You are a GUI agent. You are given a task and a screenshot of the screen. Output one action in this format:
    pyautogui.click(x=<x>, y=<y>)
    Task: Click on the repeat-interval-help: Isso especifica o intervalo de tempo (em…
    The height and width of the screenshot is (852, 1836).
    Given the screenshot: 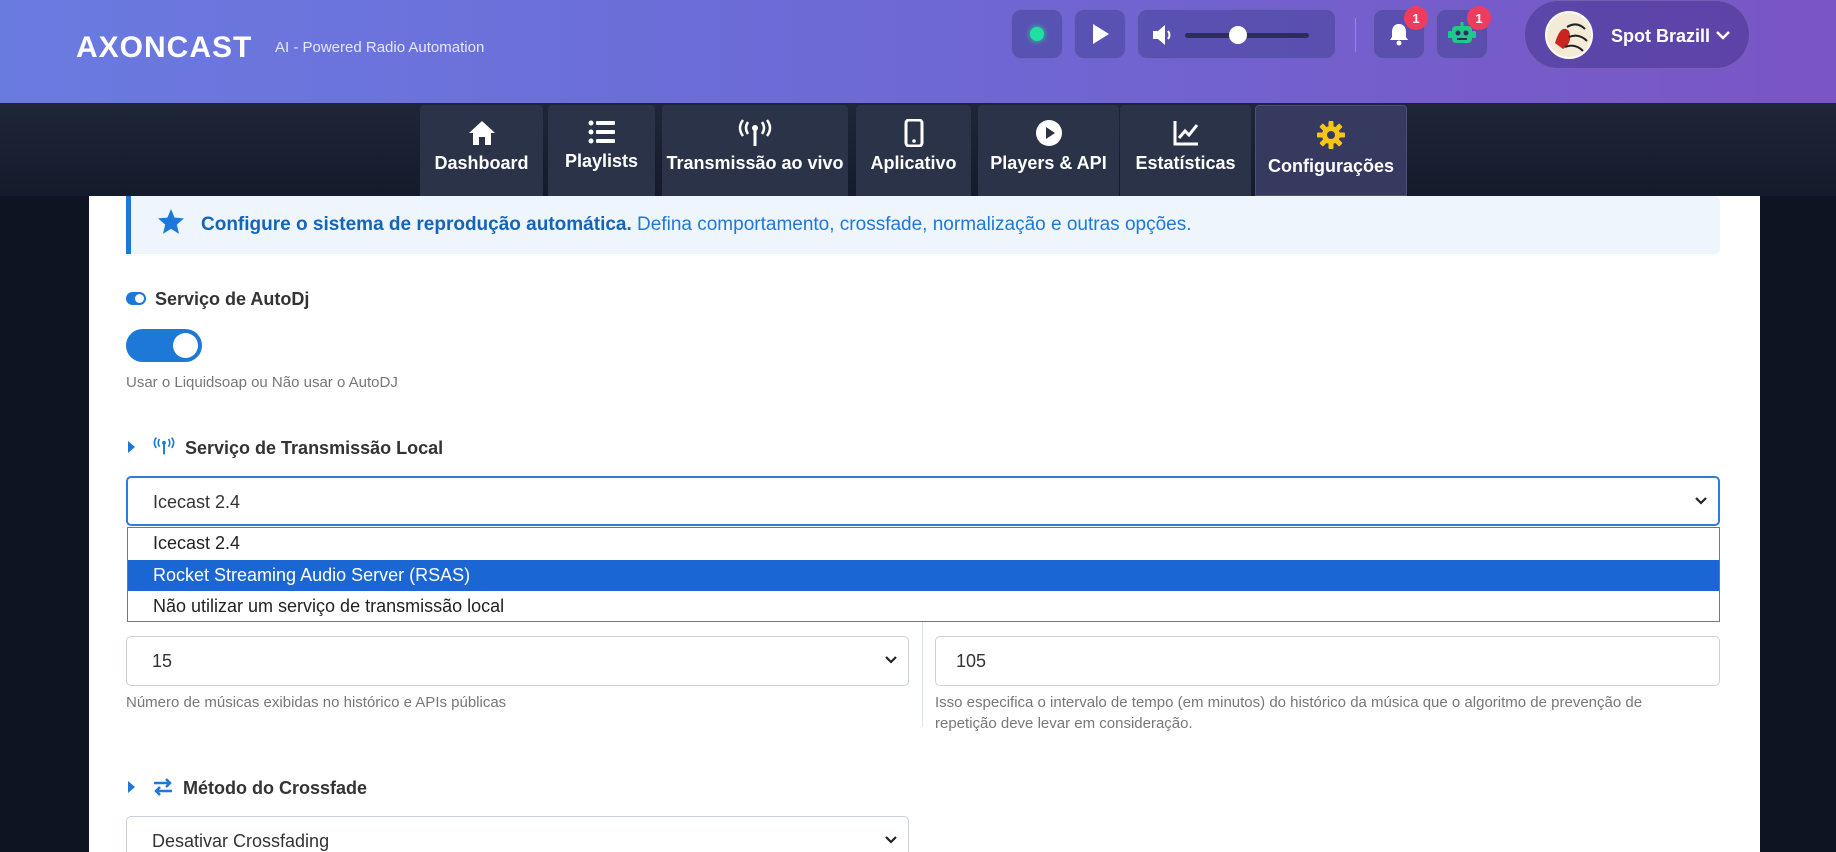 What is the action you would take?
    pyautogui.click(x=1289, y=713)
    